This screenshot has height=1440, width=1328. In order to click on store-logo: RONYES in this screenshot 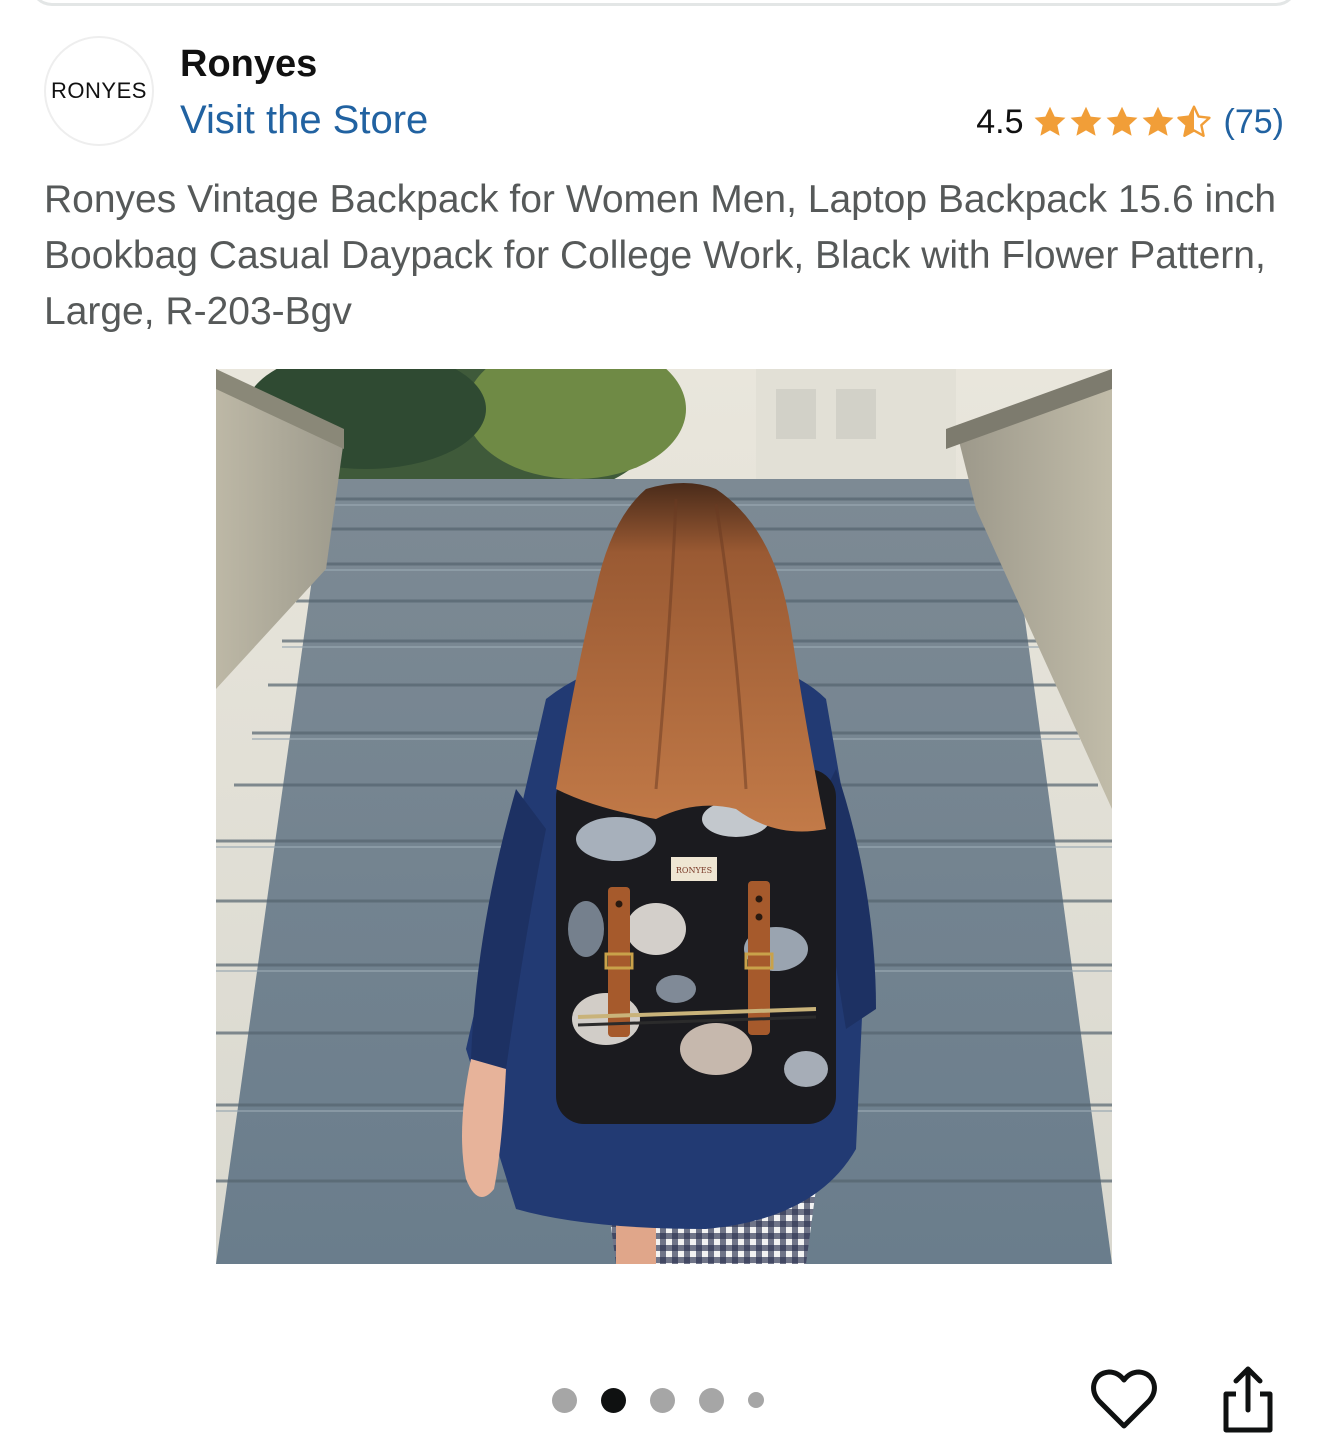, I will do `click(99, 91)`.